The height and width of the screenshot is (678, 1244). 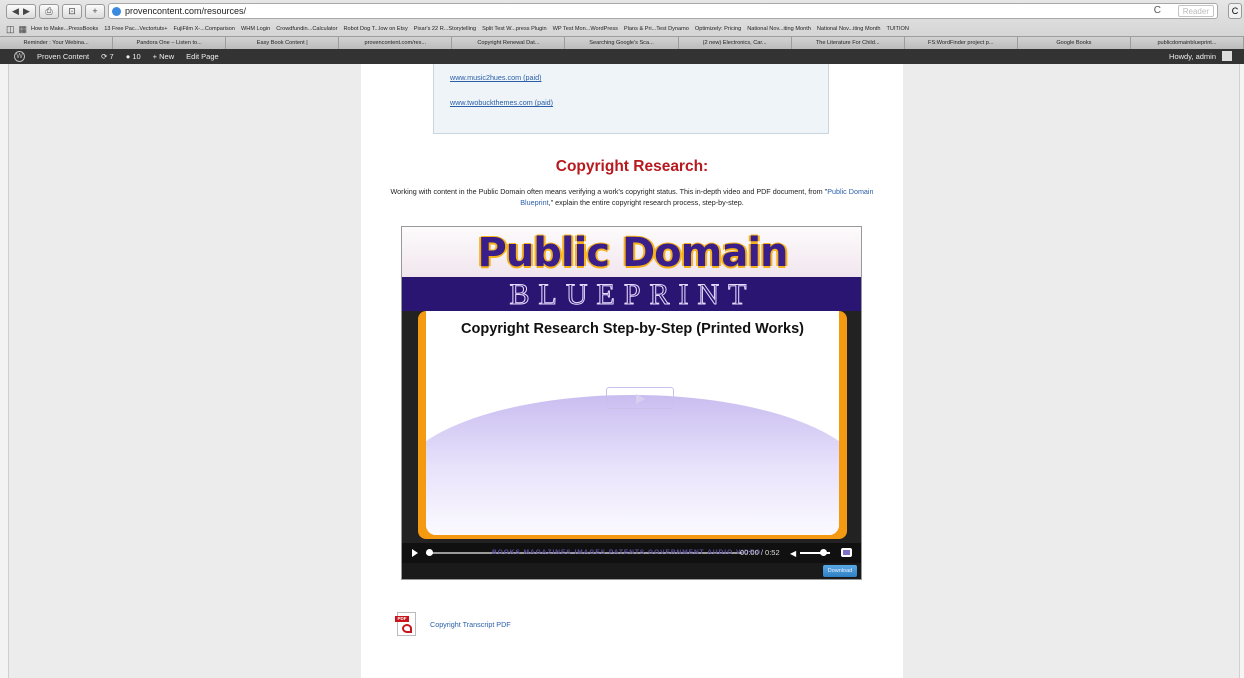 What do you see at coordinates (95, 11) in the screenshot?
I see `new-tab-button: +` at bounding box center [95, 11].